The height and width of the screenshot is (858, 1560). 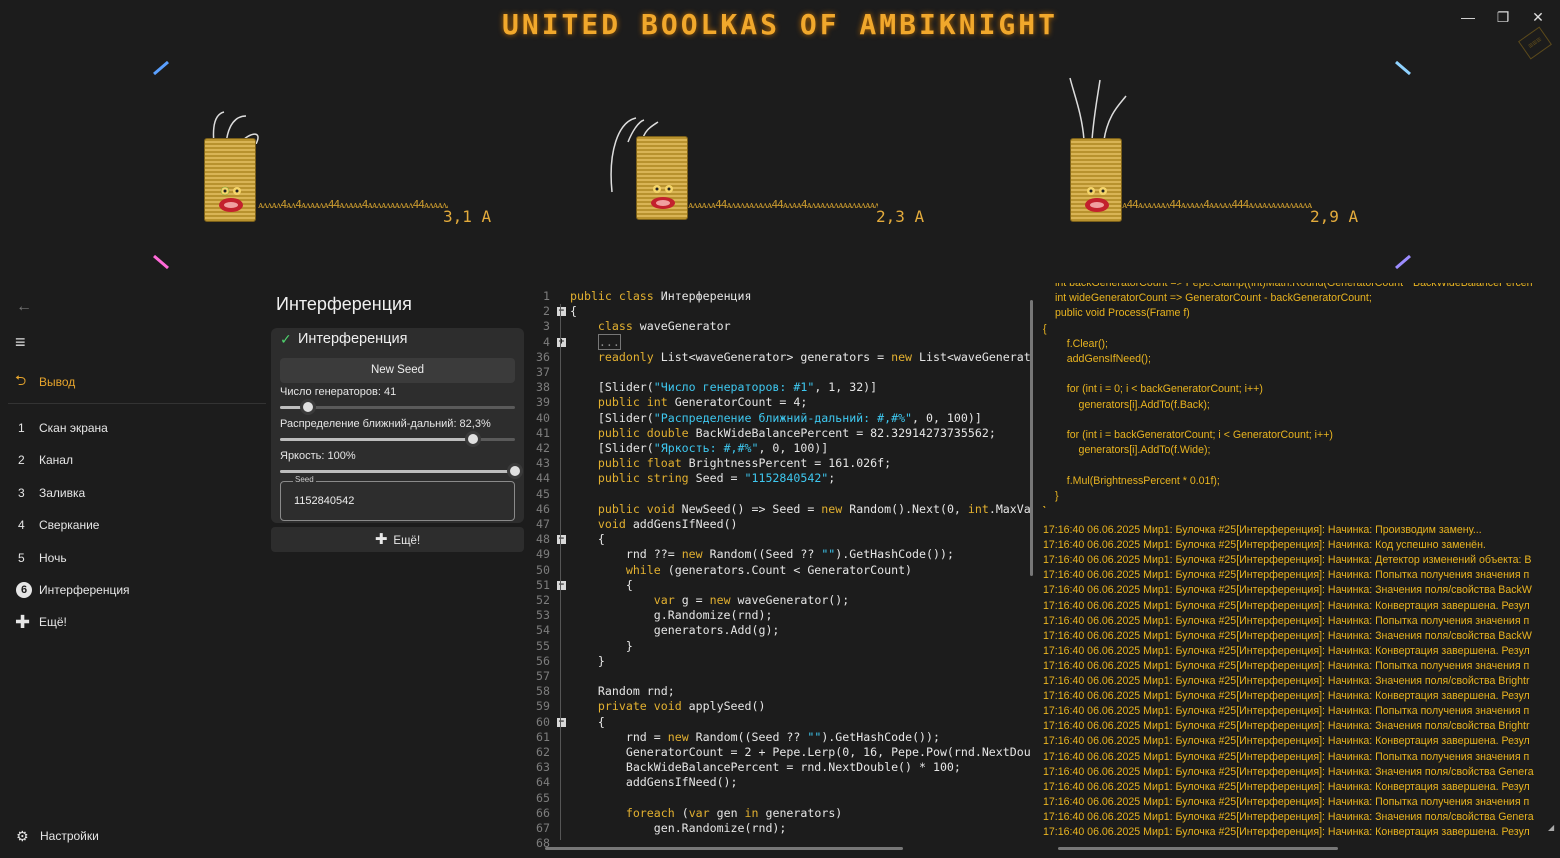 What do you see at coordinates (543, 478) in the screenshot?
I see `line-number: 44` at bounding box center [543, 478].